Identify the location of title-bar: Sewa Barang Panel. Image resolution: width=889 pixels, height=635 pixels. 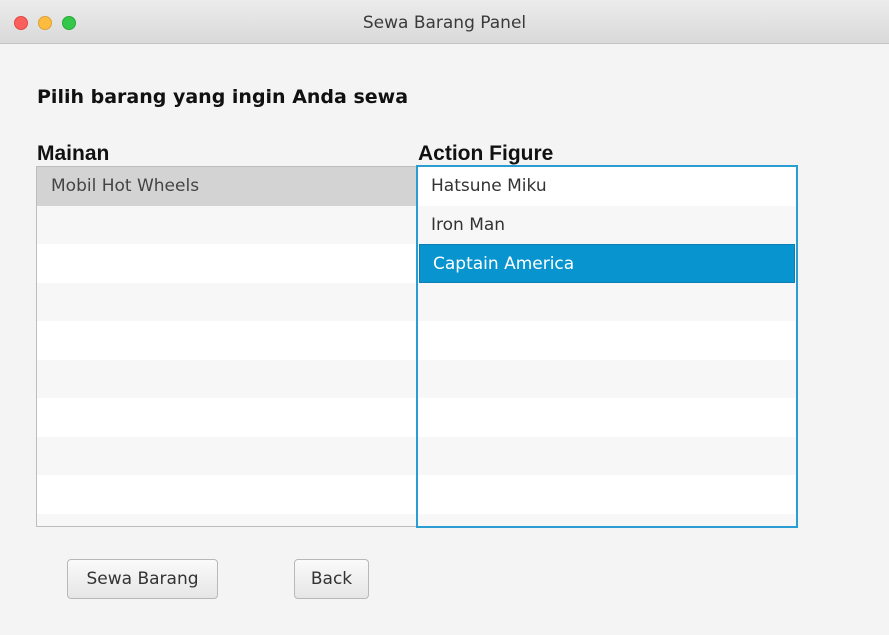
(444, 22).